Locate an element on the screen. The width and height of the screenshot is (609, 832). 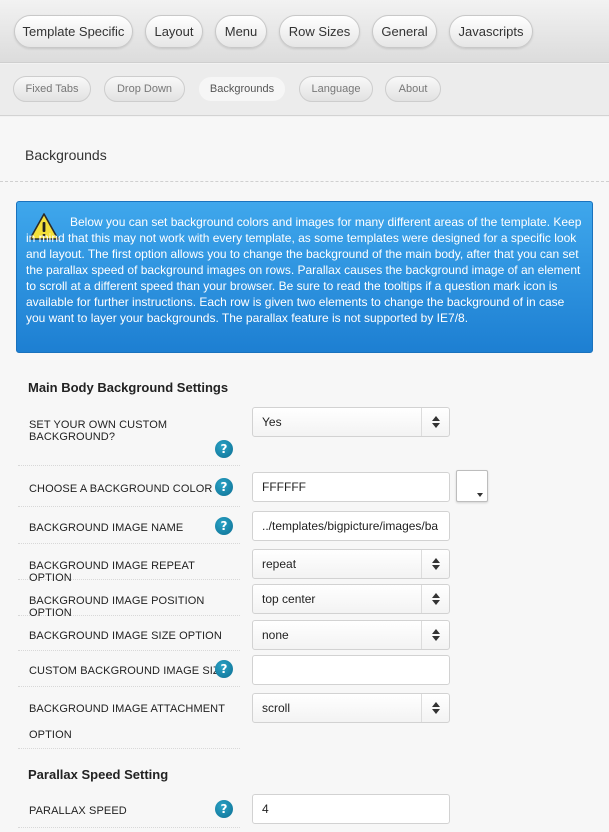
color-swatch-button is located at coordinates (472, 486).